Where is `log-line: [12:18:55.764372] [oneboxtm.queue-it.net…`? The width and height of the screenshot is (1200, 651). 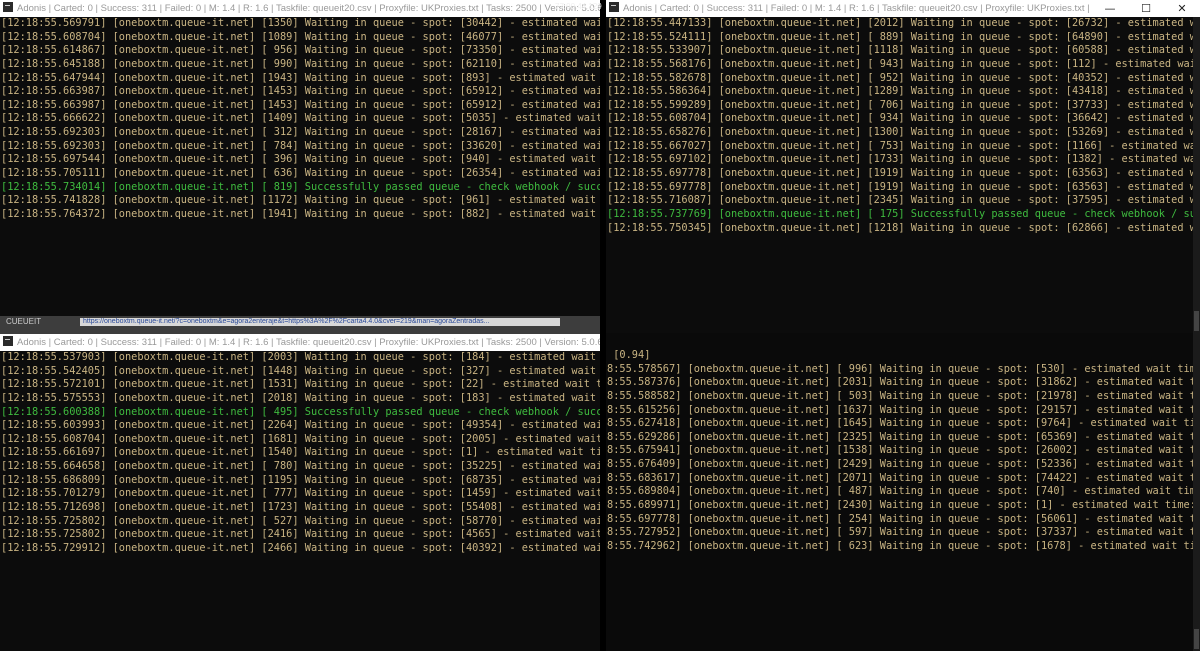 log-line: [12:18:55.764372] [oneboxtm.queue-it.net… is located at coordinates (299, 213).